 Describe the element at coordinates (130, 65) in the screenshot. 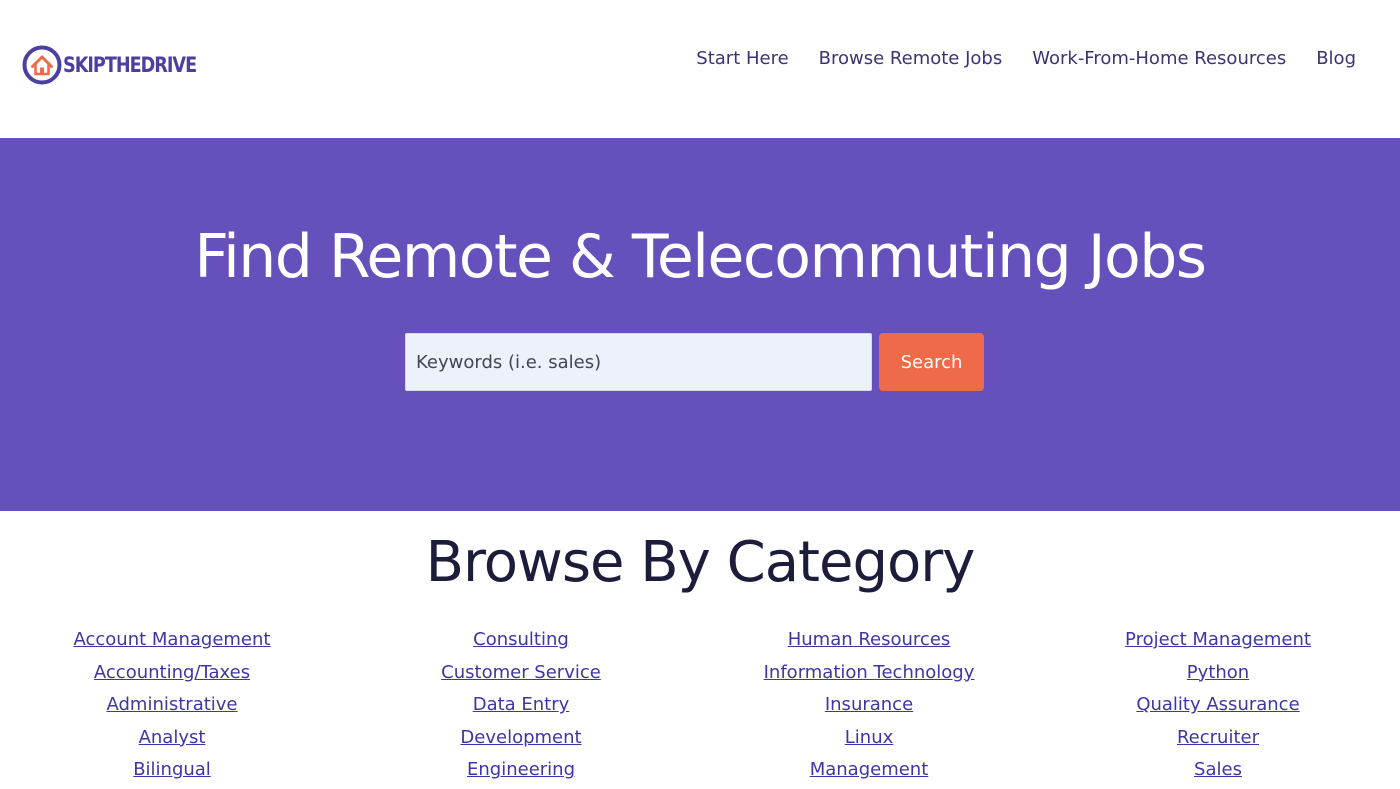

I see `logo-wordmark: SKIPTHEDRIVE` at that location.